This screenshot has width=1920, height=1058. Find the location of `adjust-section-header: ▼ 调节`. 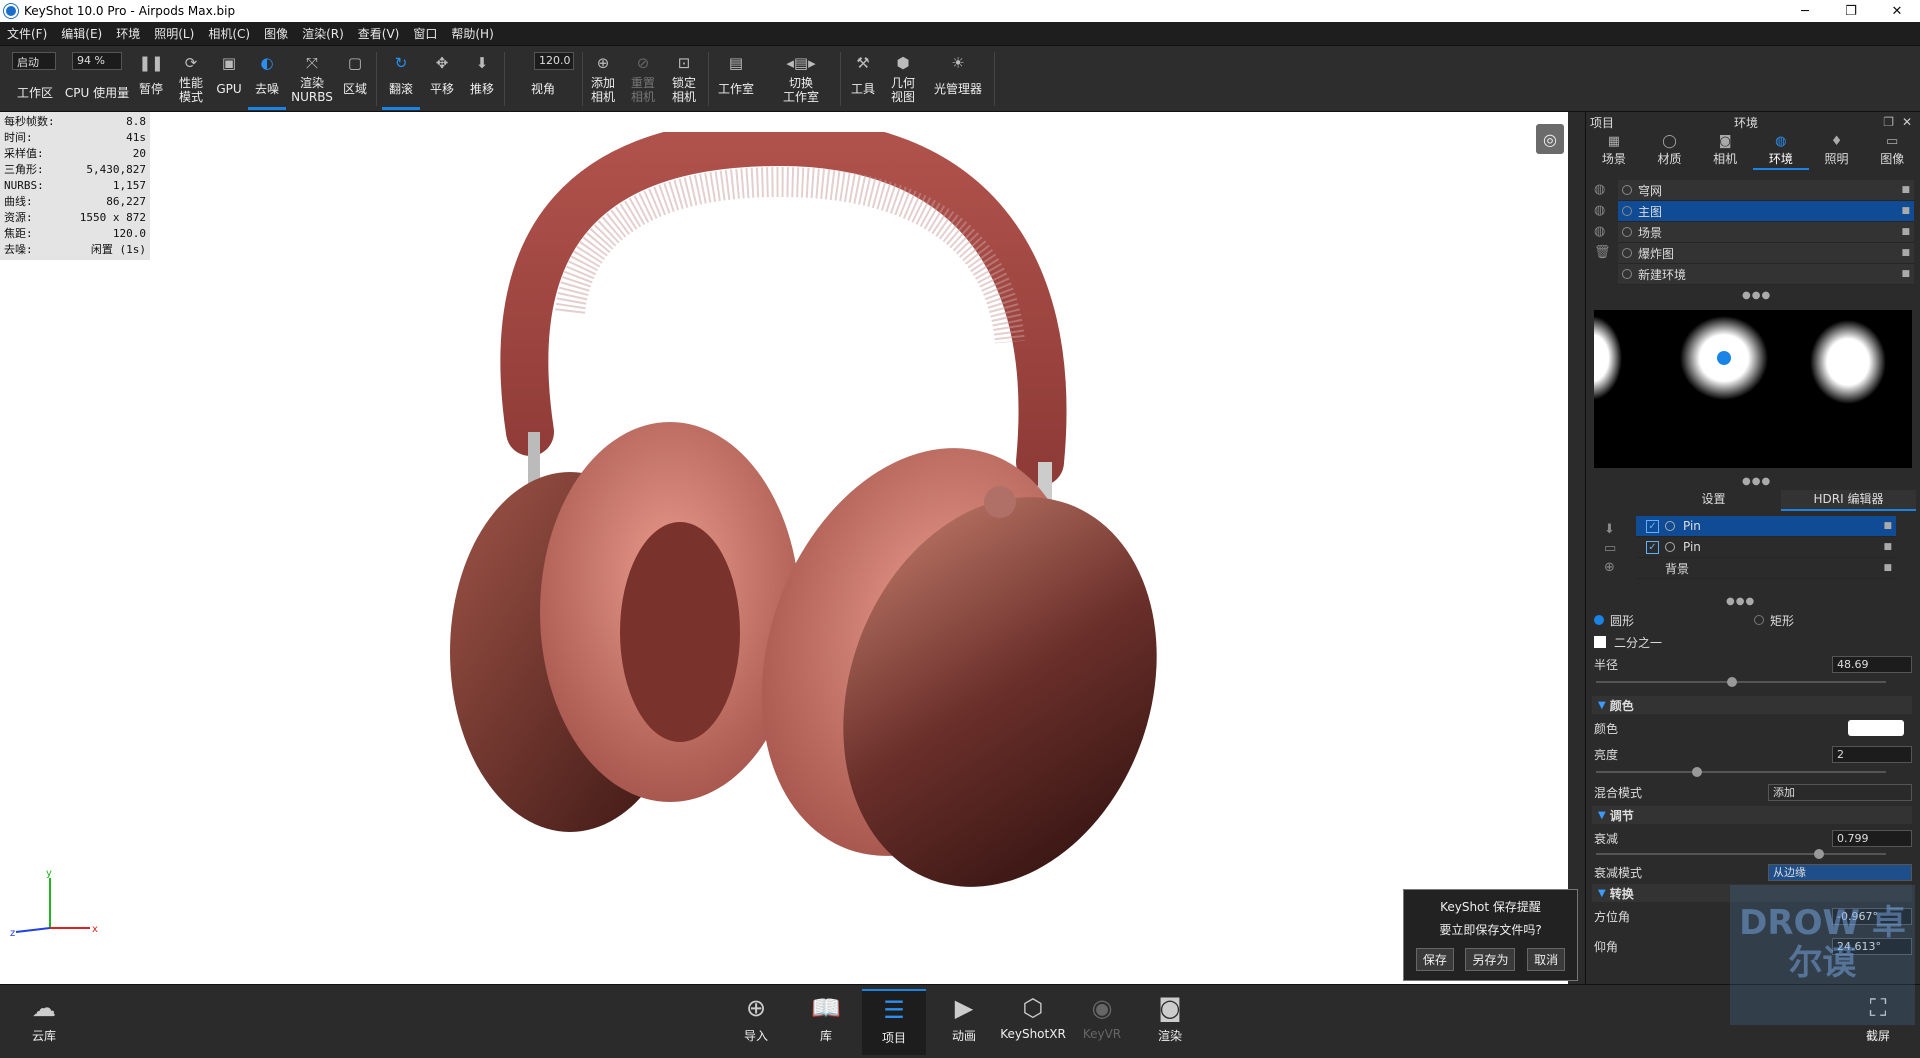

adjust-section-header: ▼ 调节 is located at coordinates (1752, 815).